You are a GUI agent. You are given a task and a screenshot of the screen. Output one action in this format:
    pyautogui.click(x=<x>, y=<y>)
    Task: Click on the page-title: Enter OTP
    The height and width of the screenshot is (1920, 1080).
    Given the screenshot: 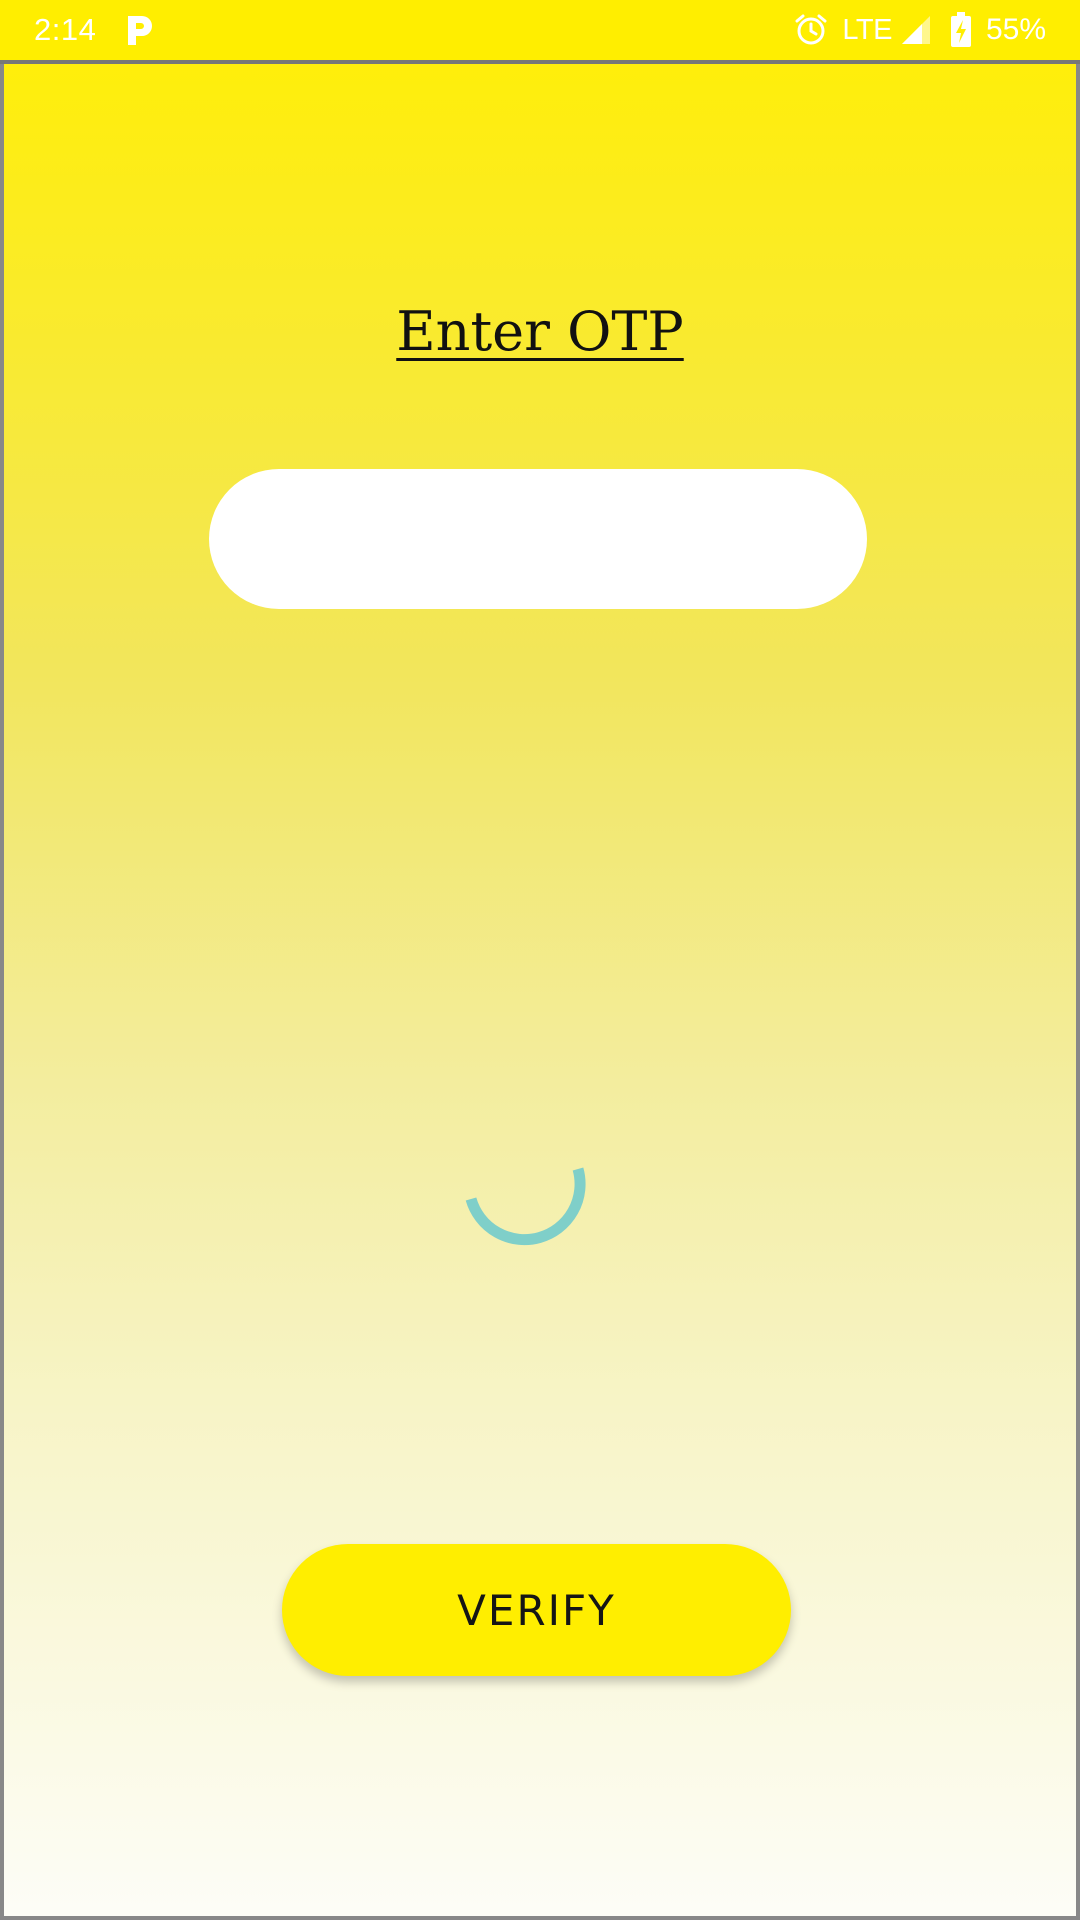 What is the action you would take?
    pyautogui.click(x=540, y=331)
    